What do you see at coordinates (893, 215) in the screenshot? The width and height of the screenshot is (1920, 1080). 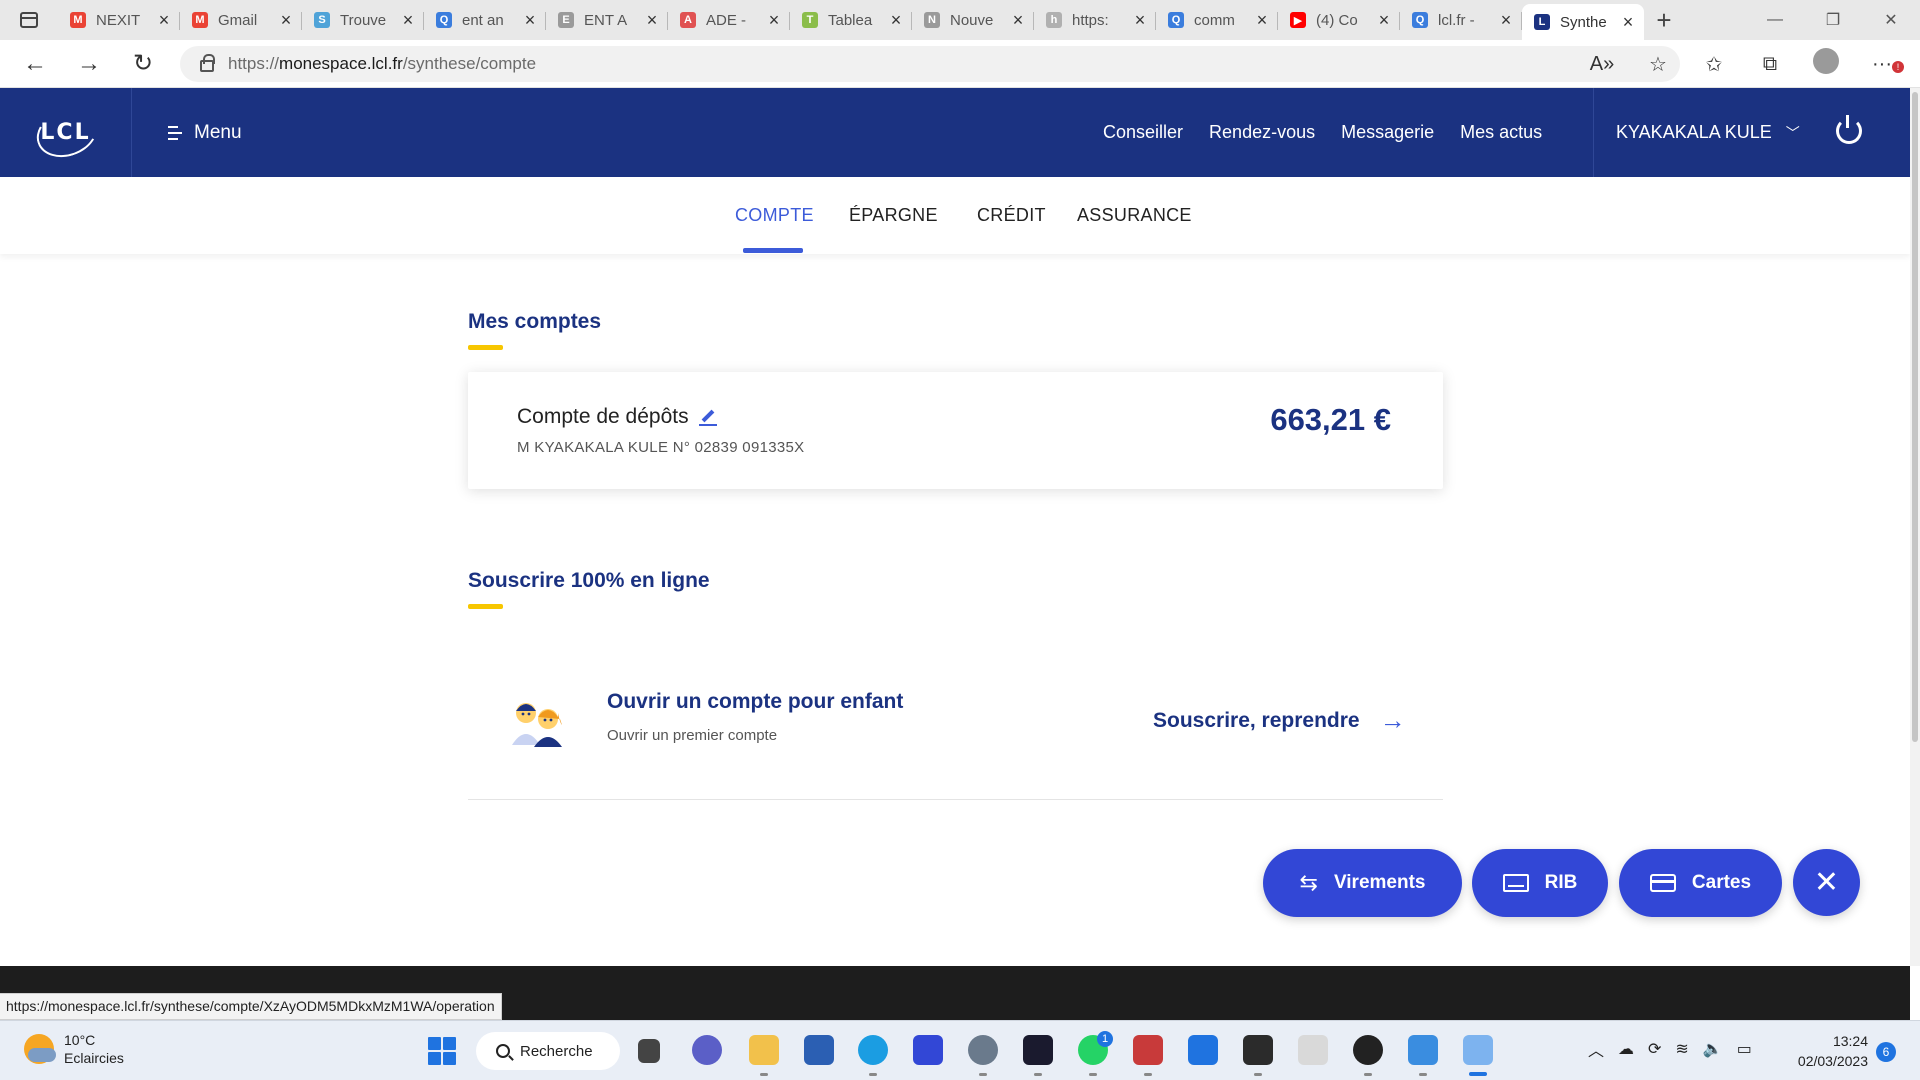 I see `tab-epargne: ÉPARGNE` at bounding box center [893, 215].